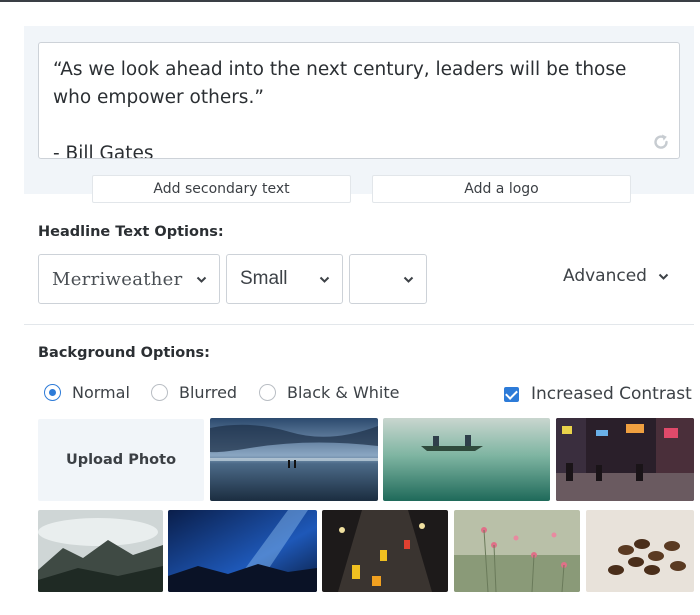 Image resolution: width=700 pixels, height=615 pixels. Describe the element at coordinates (221, 189) in the screenshot. I see `add-secondary-text-button: Add secondary text` at that location.